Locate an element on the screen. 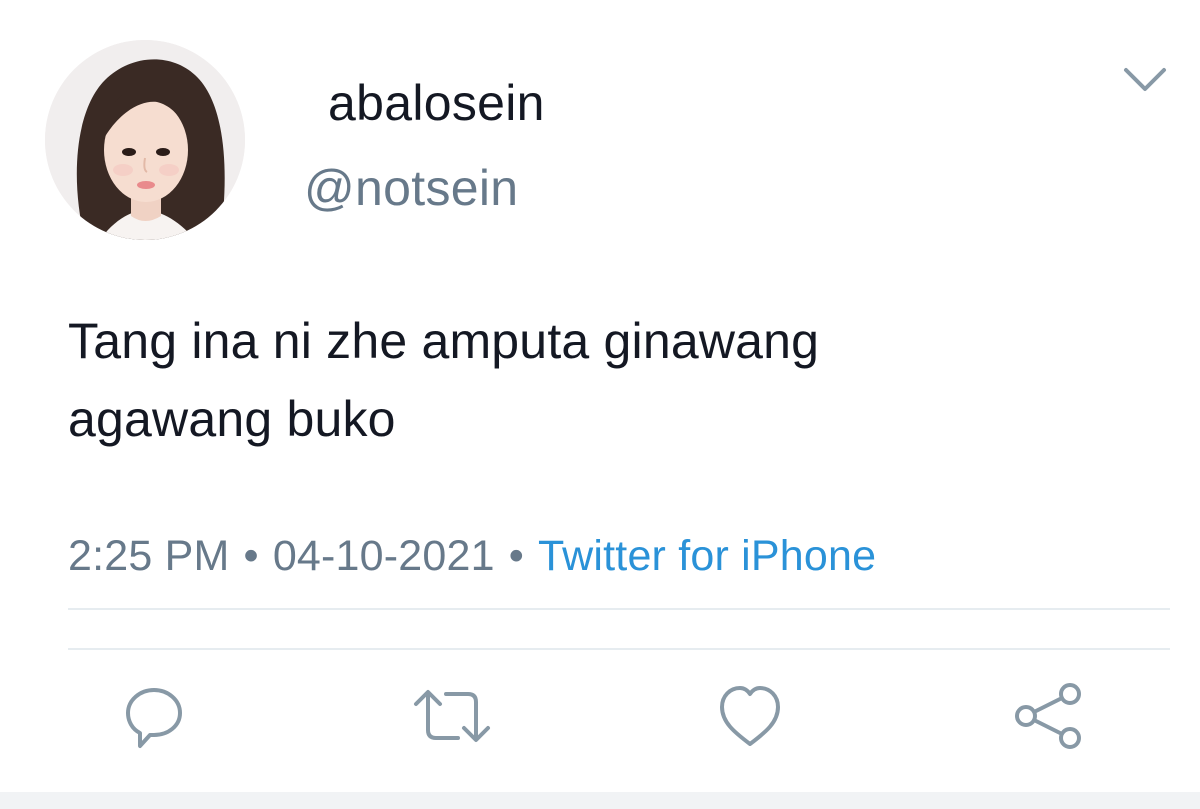 This screenshot has width=1200, height=809. tweet-metadata: 2:25 PM • 04-10-2021 • Twitter for iPhone is located at coordinates (472, 556).